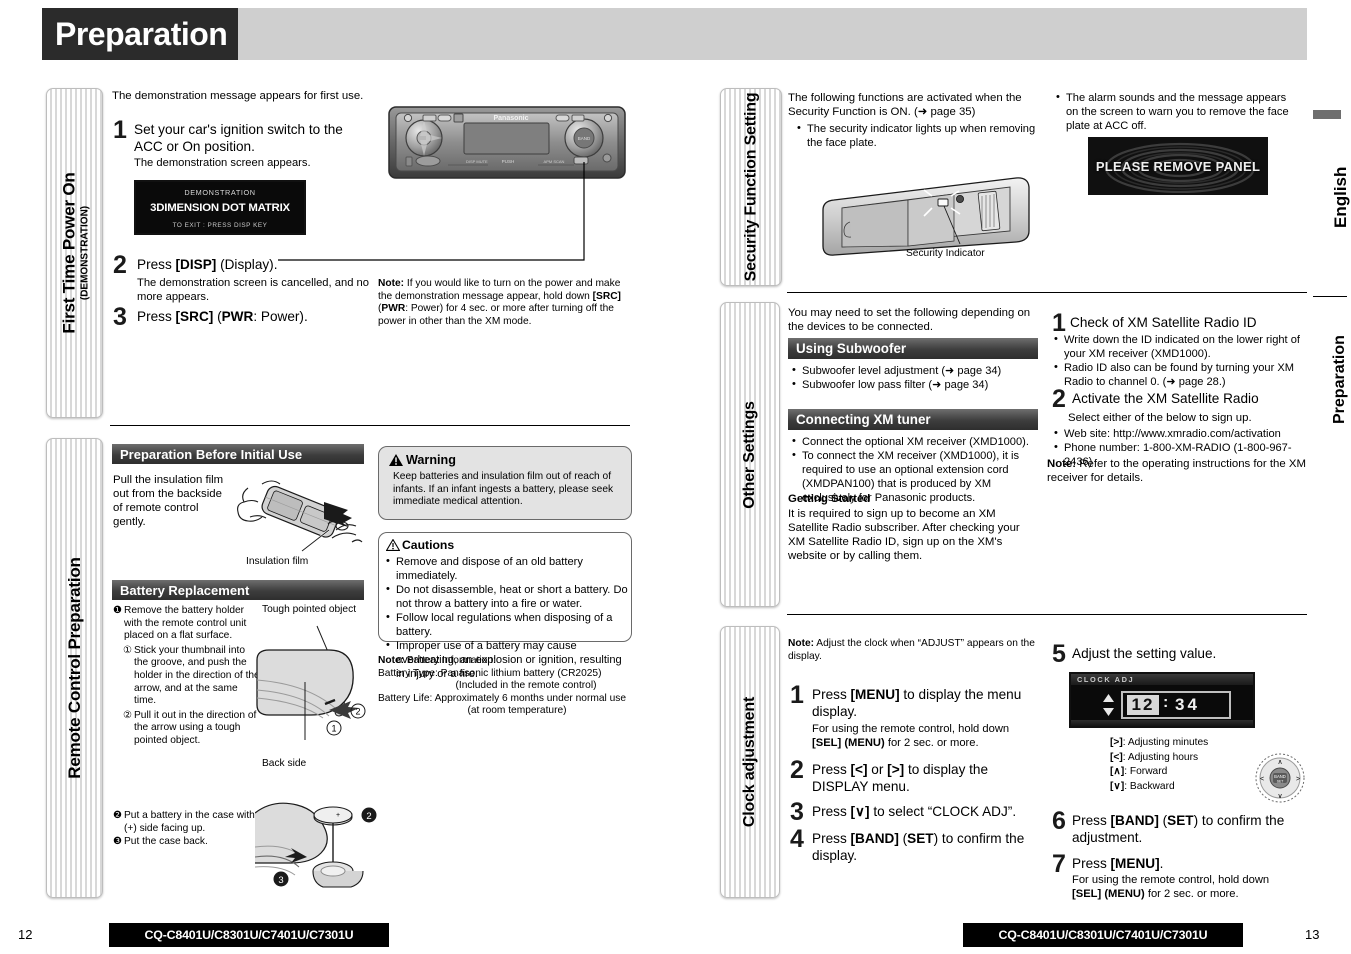 The height and width of the screenshot is (954, 1351). Describe the element at coordinates (851, 348) in the screenshot. I see `section-bar-label: Using Subwoofer` at that location.